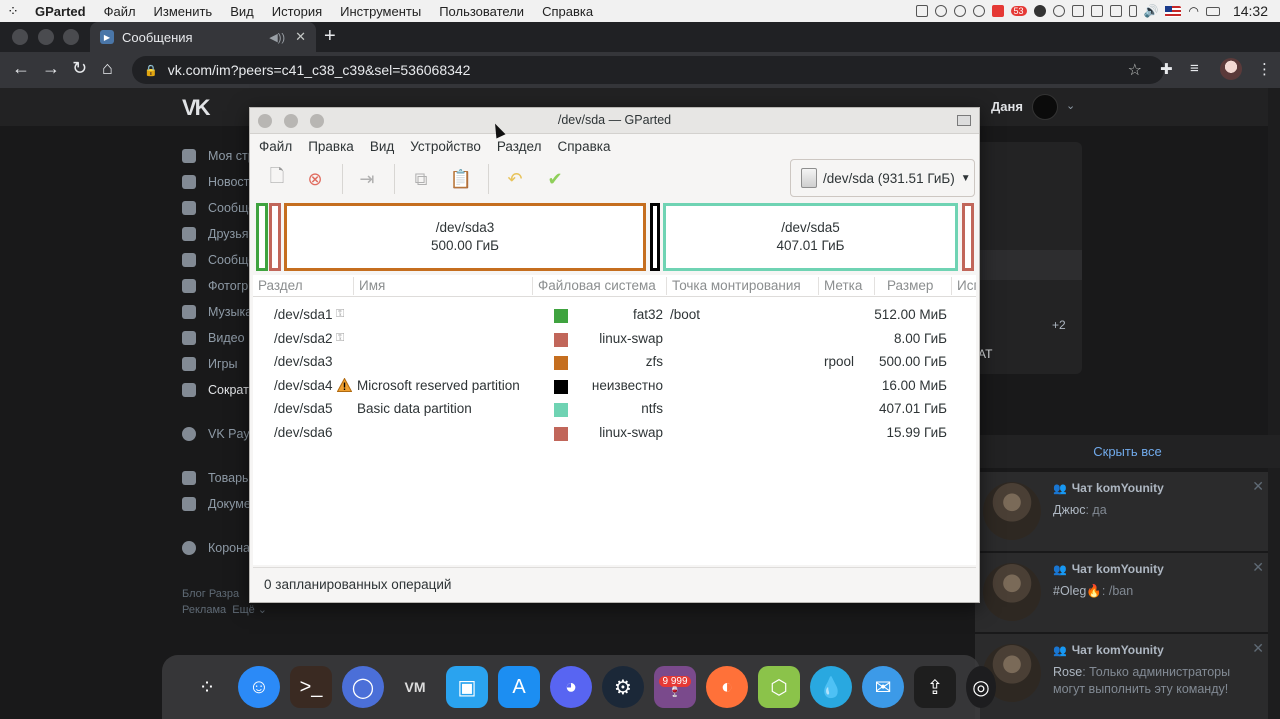 The width and height of the screenshot is (1280, 719). Describe the element at coordinates (1127, 451) in the screenshot. I see `hide-all-notifications-button: Скрыть все` at that location.